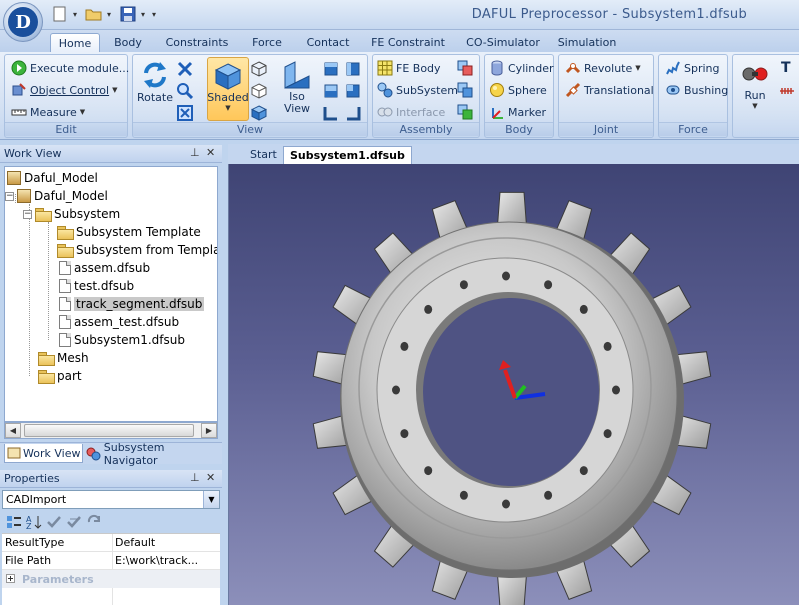 This screenshot has height=605, width=799. What do you see at coordinates (44, 453) in the screenshot?
I see `tab-work-view: Work View` at bounding box center [44, 453].